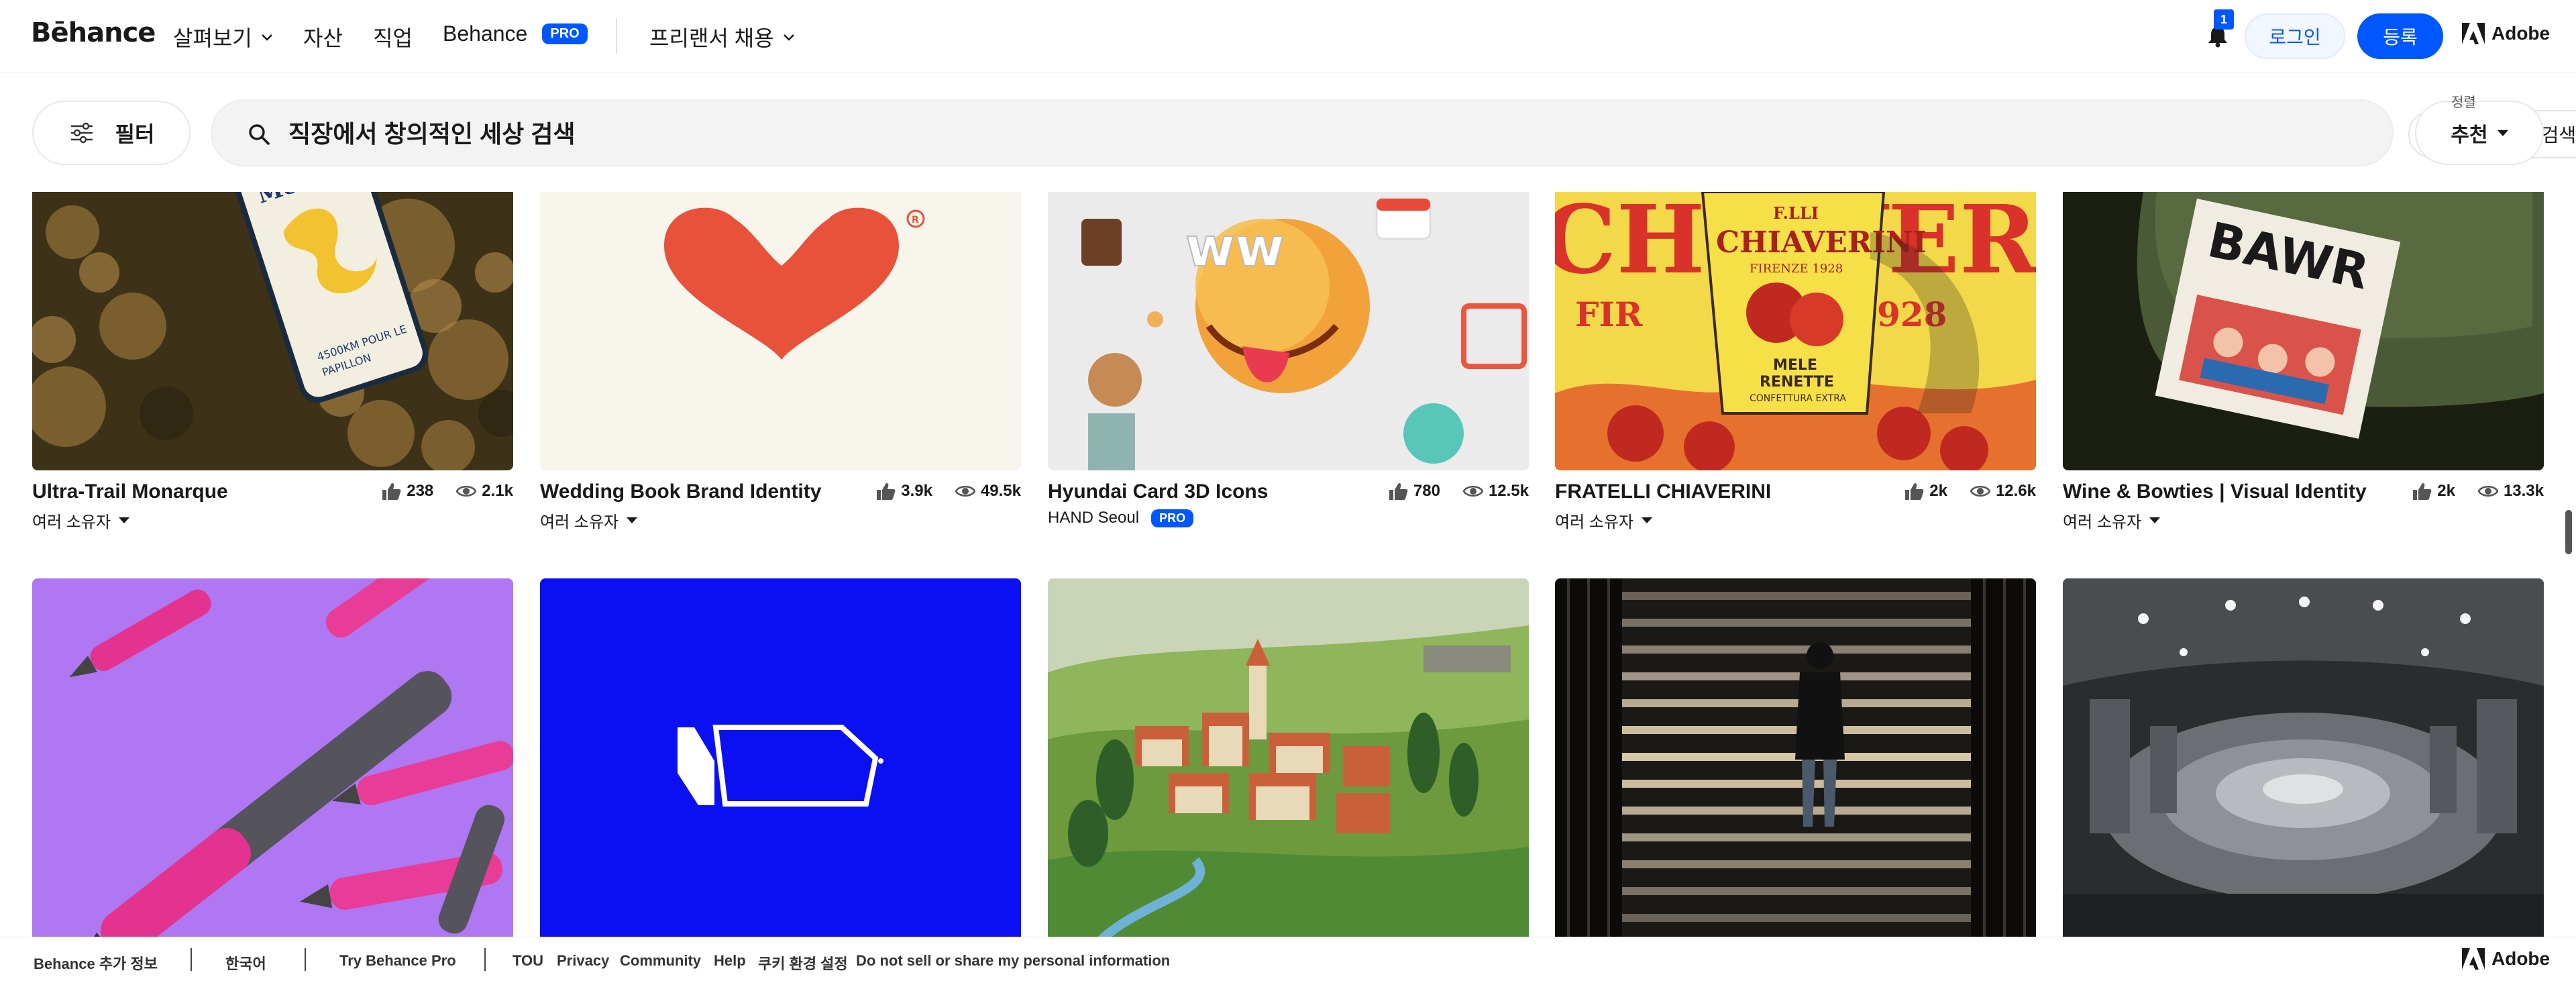 The width and height of the screenshot is (2576, 981). I want to click on stairs-photo-thumbnail-image, so click(1795, 757).